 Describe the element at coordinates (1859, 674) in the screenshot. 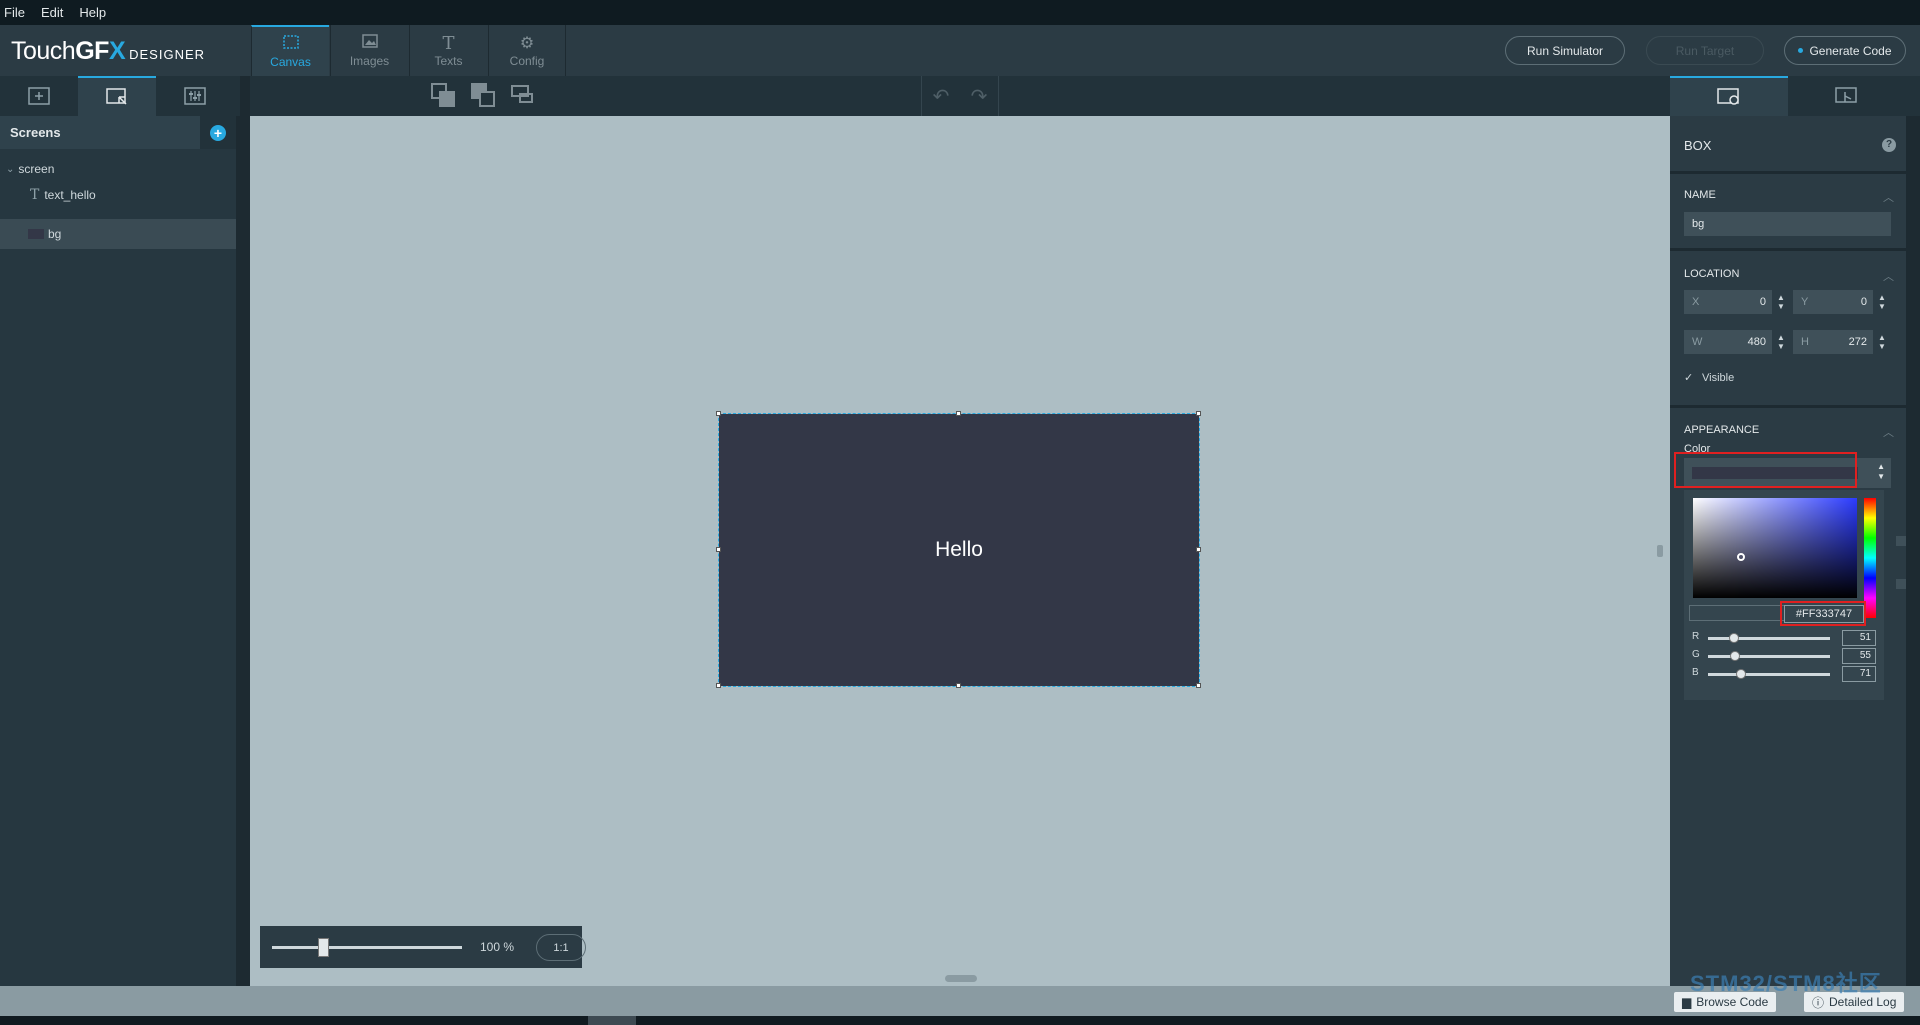

I see `blue-input: 71` at that location.